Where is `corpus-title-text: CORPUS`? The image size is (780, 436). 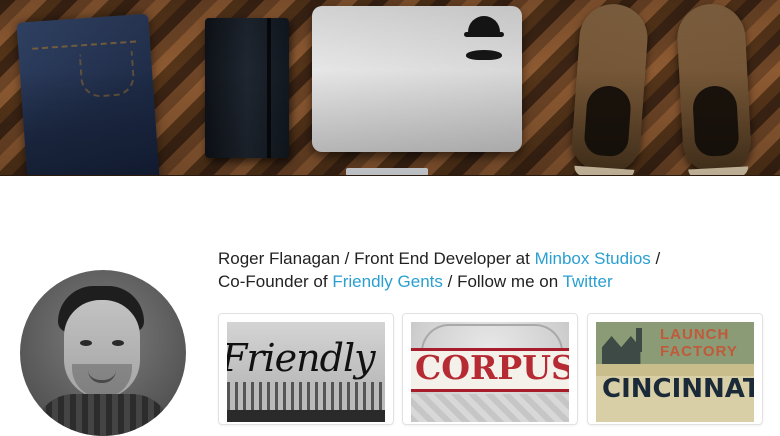
corpus-title-text: CORPUS is located at coordinates (492, 367).